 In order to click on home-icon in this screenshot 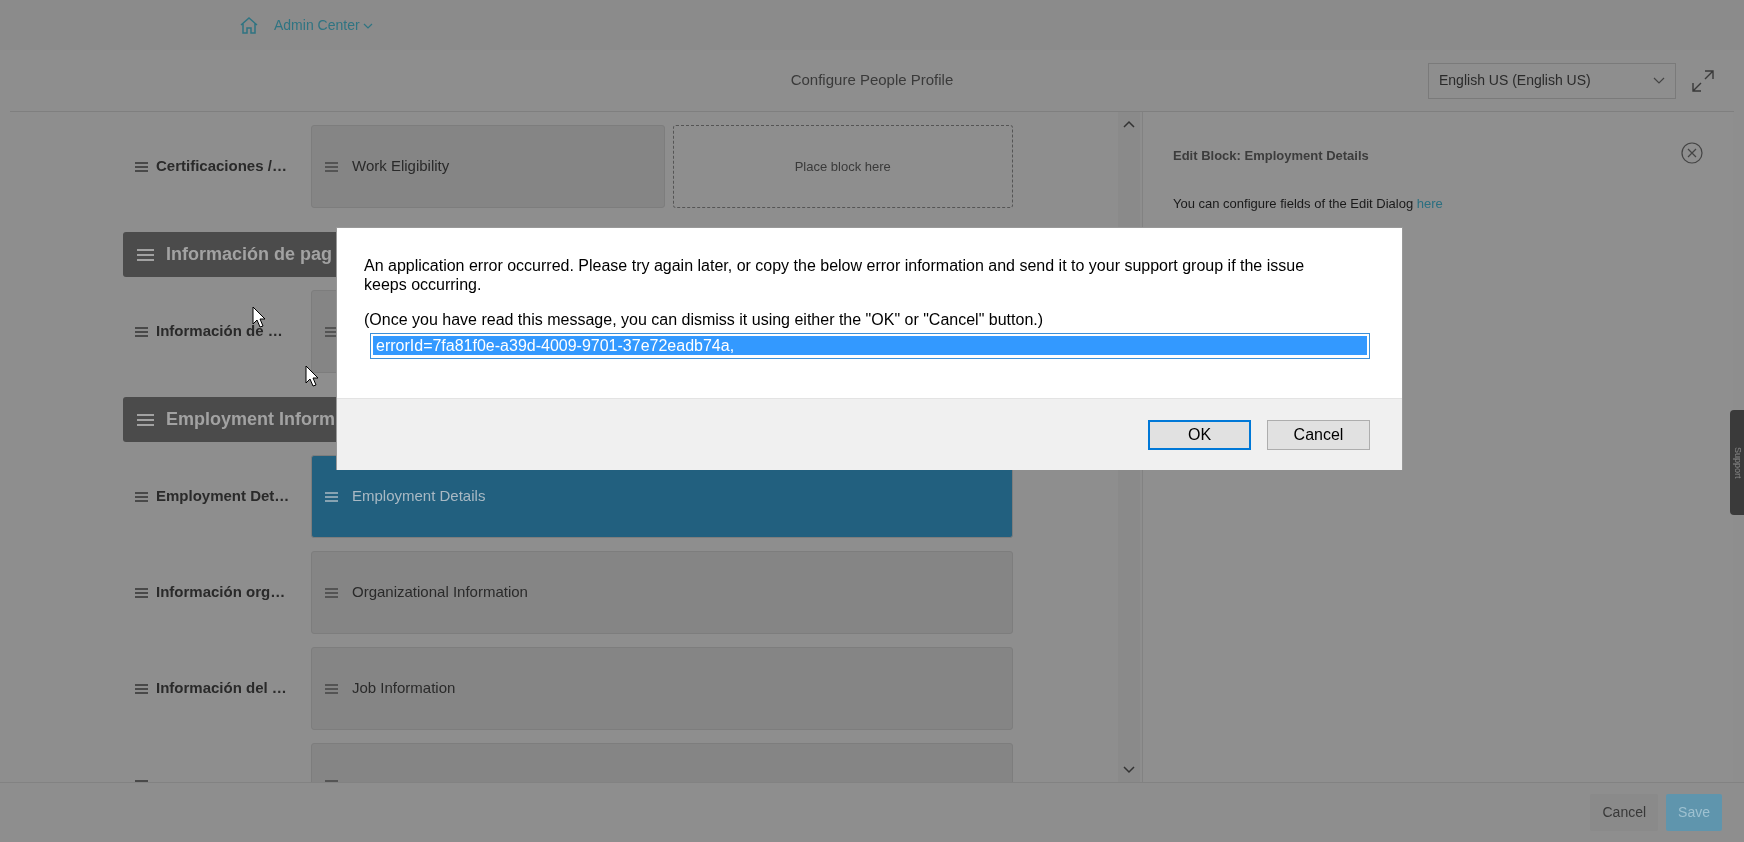, I will do `click(249, 25)`.